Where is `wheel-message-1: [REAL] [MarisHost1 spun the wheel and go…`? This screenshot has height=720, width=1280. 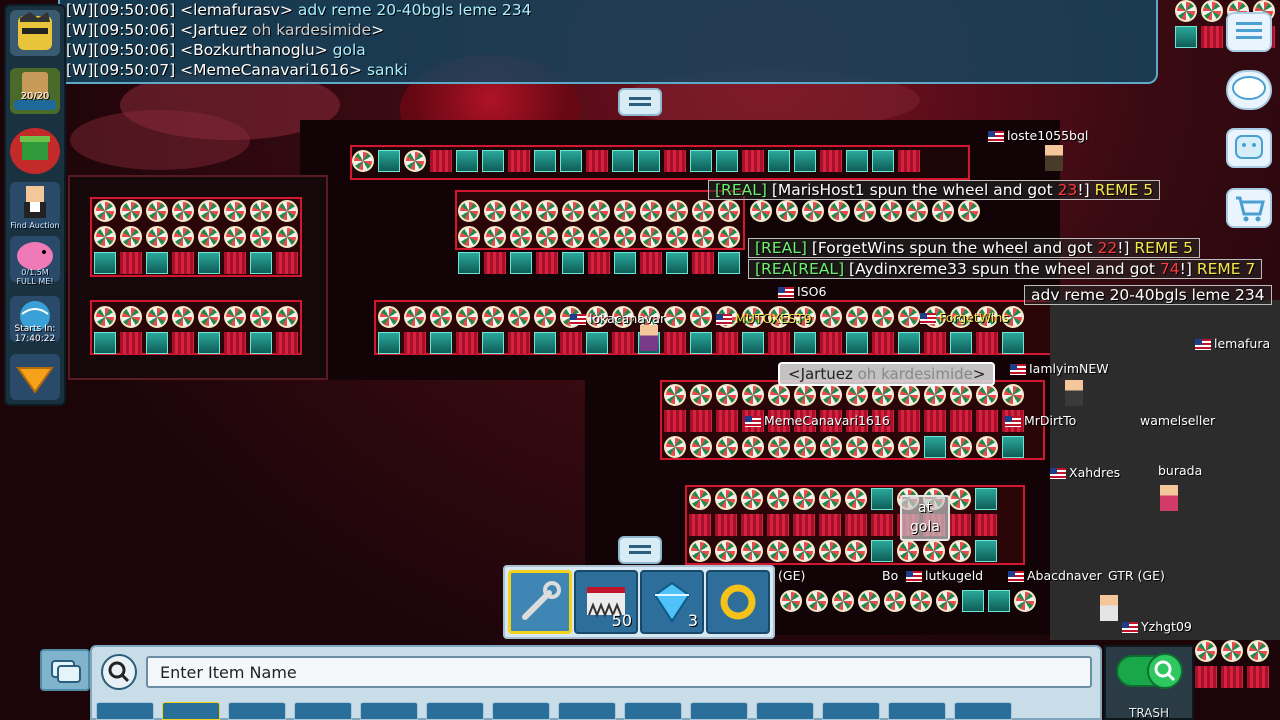
wheel-message-1: [REAL] [MarisHost1 spun the wheel and go… is located at coordinates (934, 190).